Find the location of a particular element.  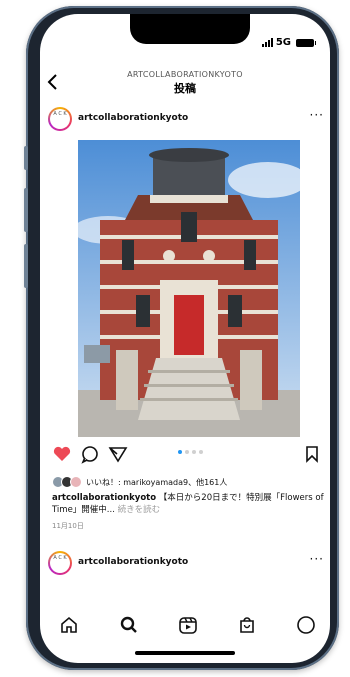

carousel-dot-active is located at coordinates (180, 452).